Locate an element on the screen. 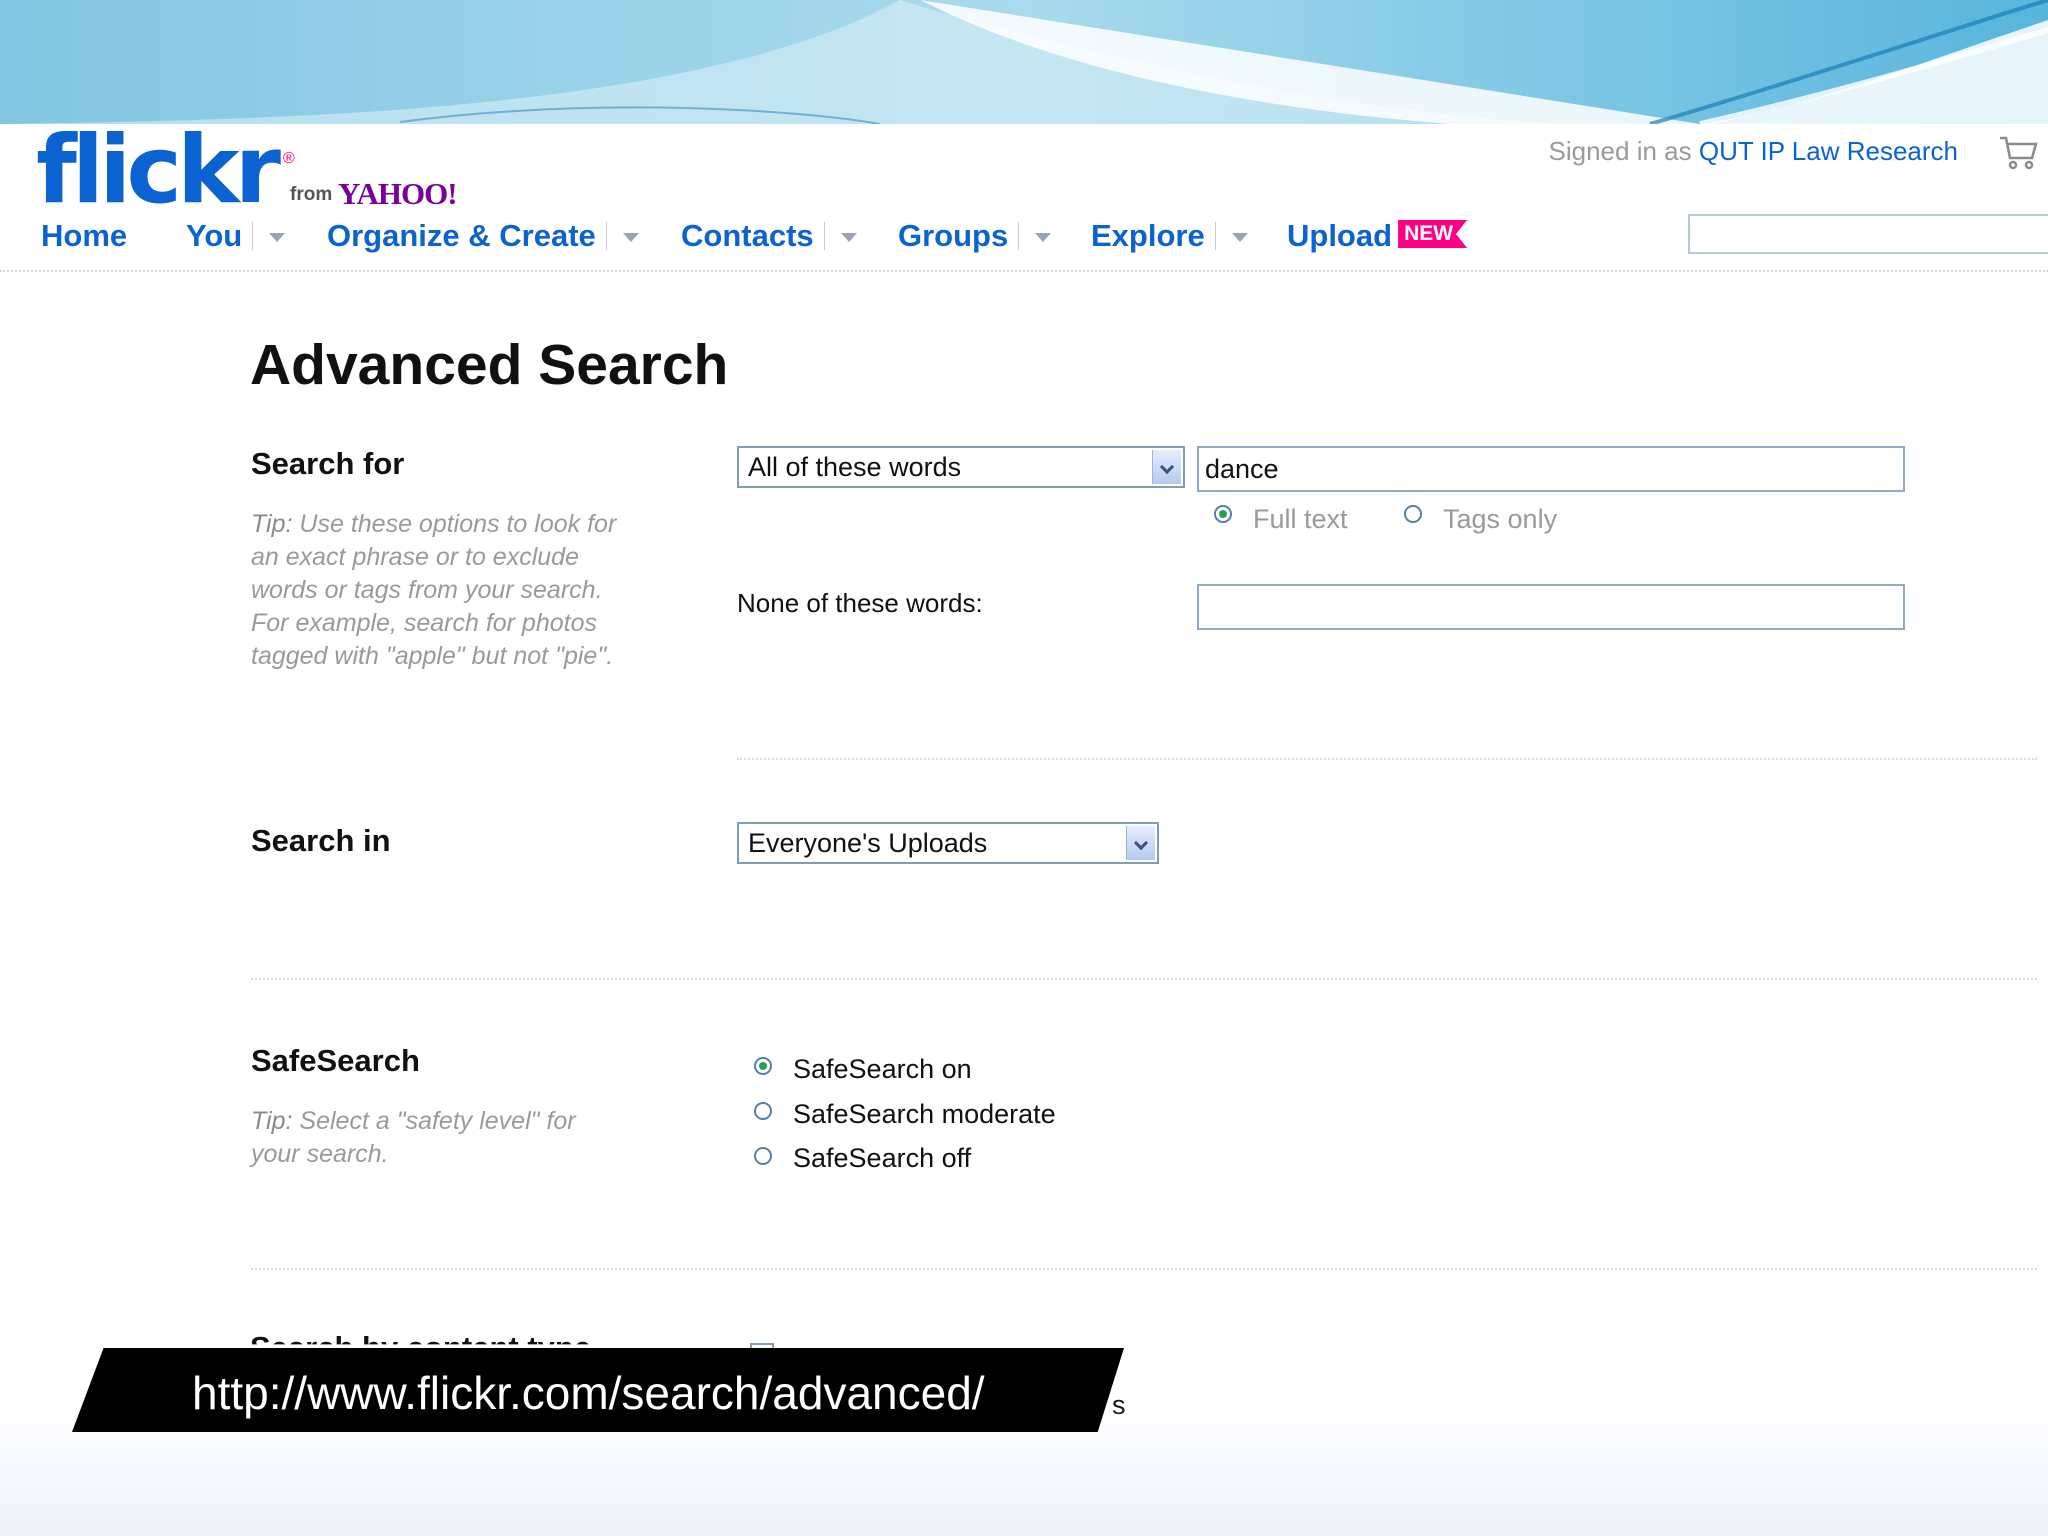 The image size is (2048, 1536). nav-organize: Organize & Create is located at coordinates (483, 236).